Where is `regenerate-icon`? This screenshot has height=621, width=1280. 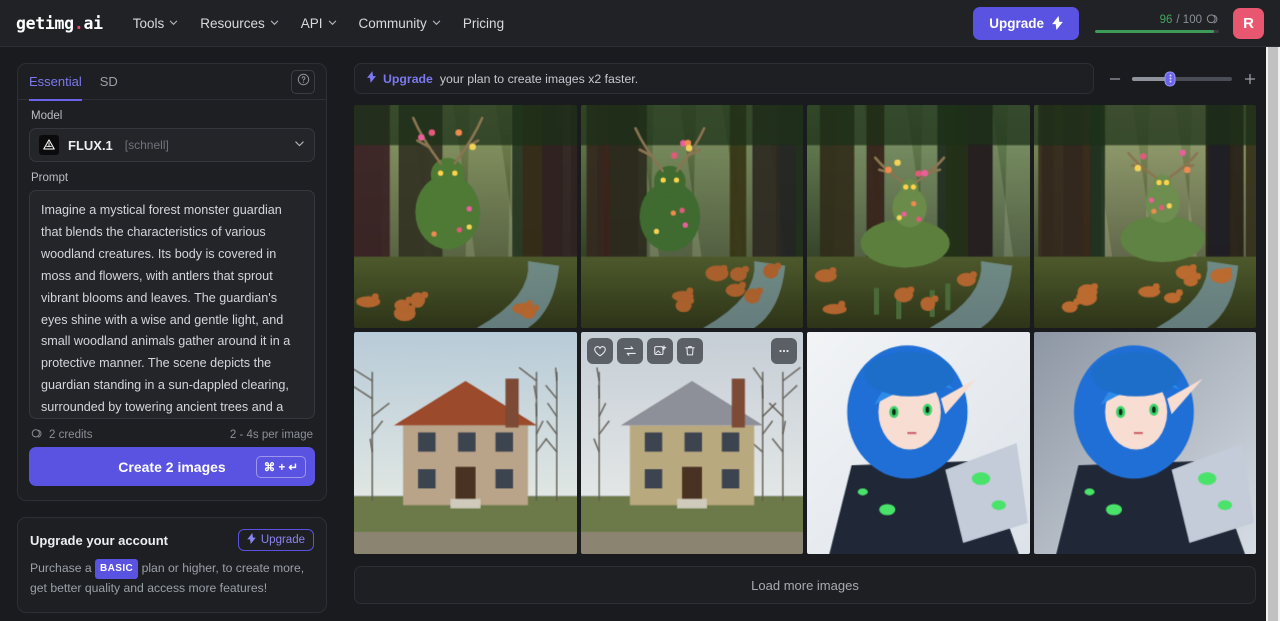
regenerate-icon is located at coordinates (629, 350).